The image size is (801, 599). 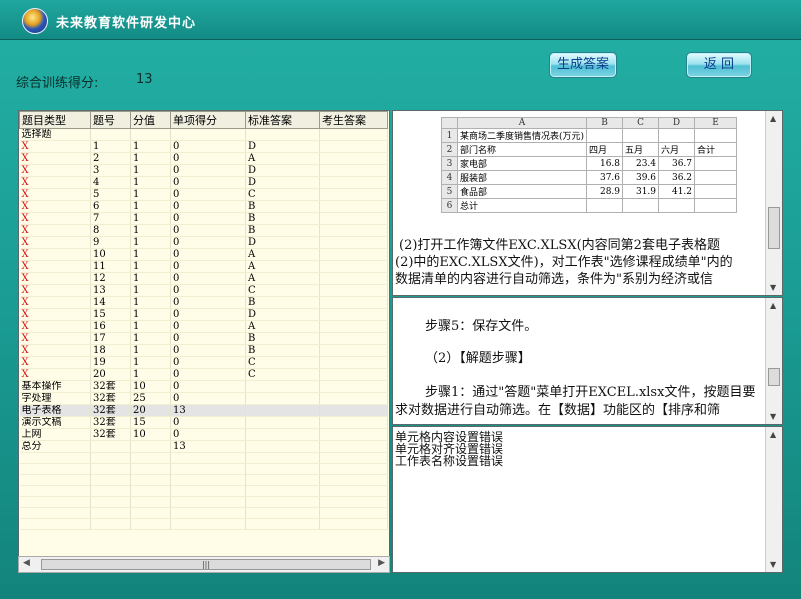 What do you see at coordinates (203, 266) in the screenshot?
I see `table-row: X 11 1 0 A` at bounding box center [203, 266].